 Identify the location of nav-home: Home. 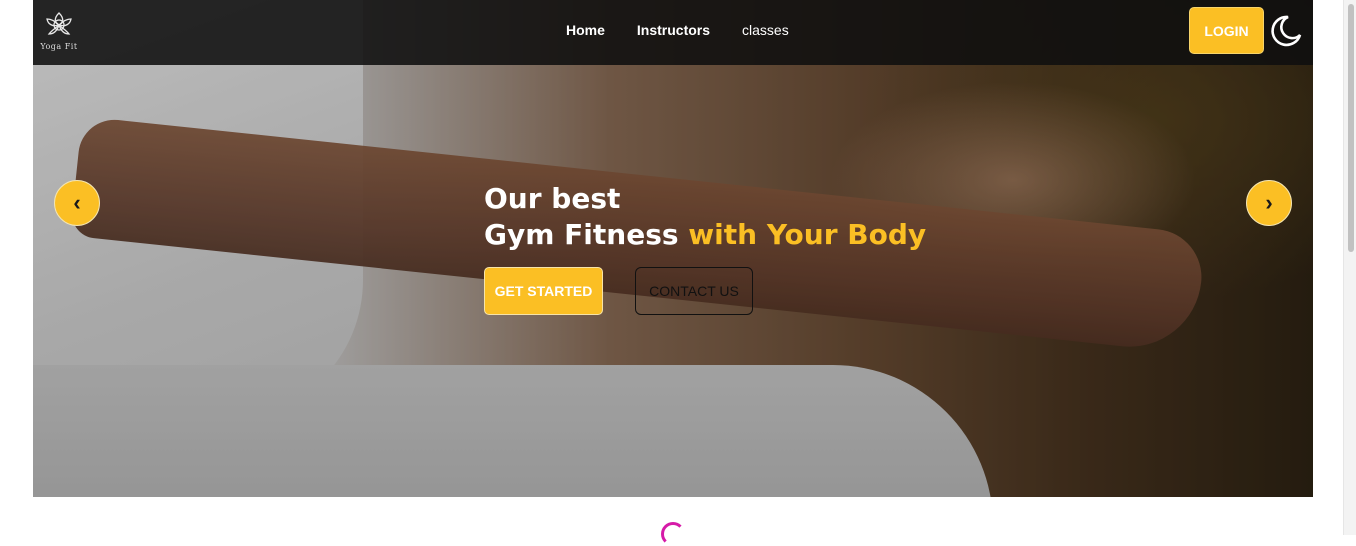
(585, 30).